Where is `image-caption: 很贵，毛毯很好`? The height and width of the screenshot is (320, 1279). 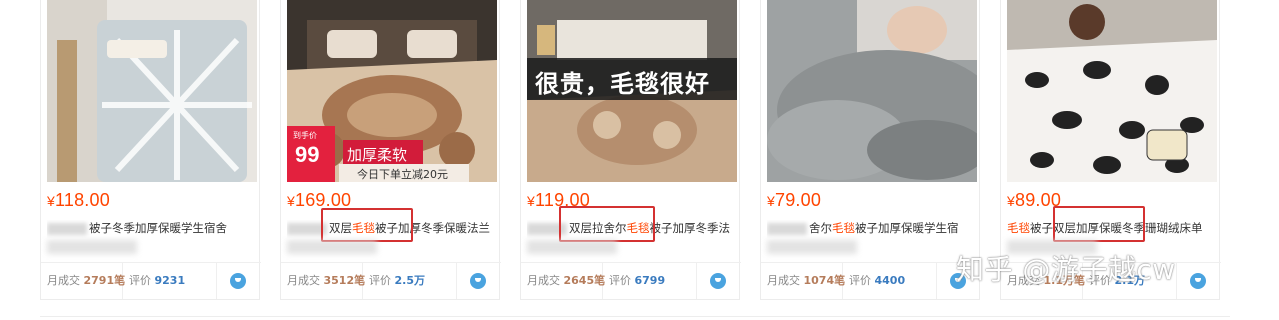
image-caption: 很贵，毛毯很好 is located at coordinates (622, 84).